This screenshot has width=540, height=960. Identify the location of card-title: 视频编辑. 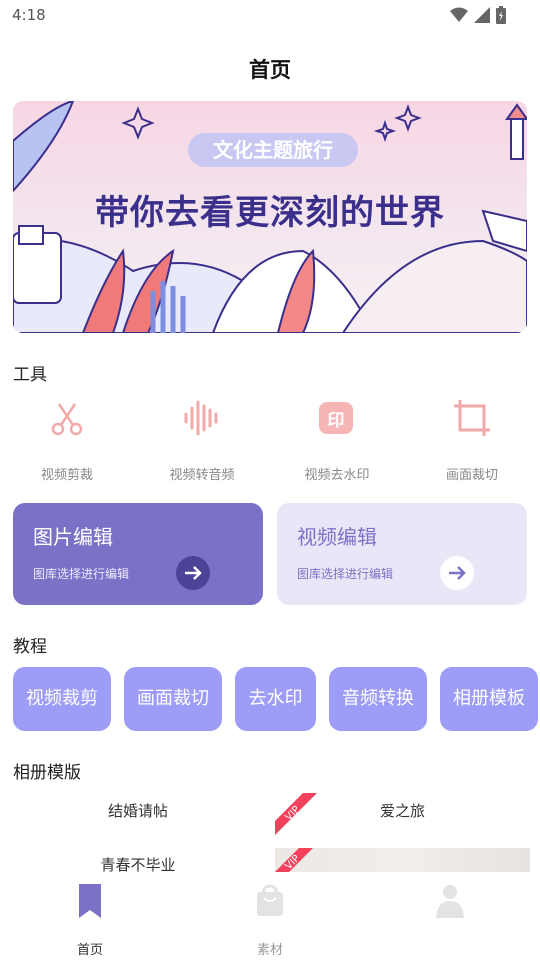
(337, 537).